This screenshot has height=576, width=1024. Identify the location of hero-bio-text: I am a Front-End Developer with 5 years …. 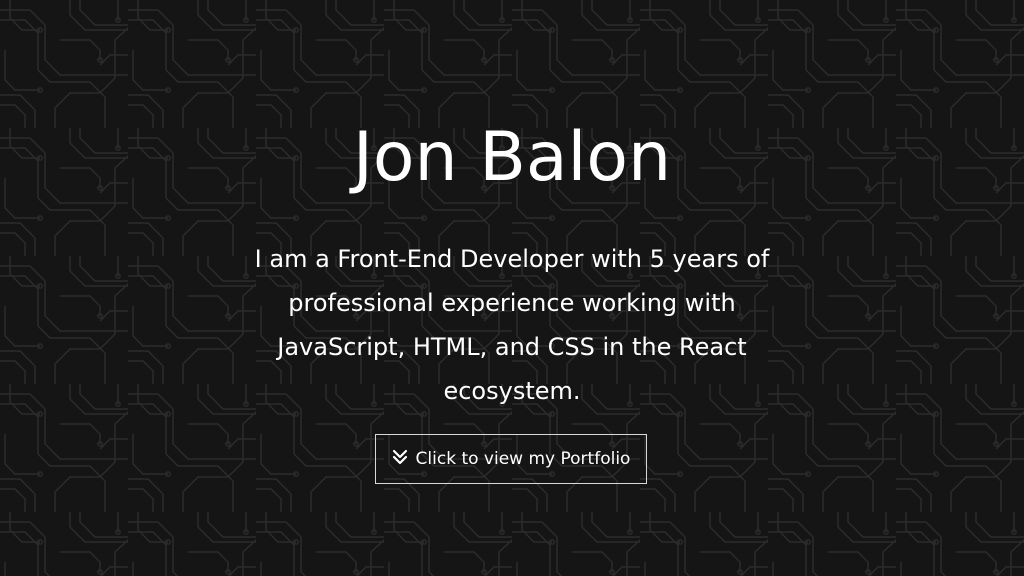
(512, 325).